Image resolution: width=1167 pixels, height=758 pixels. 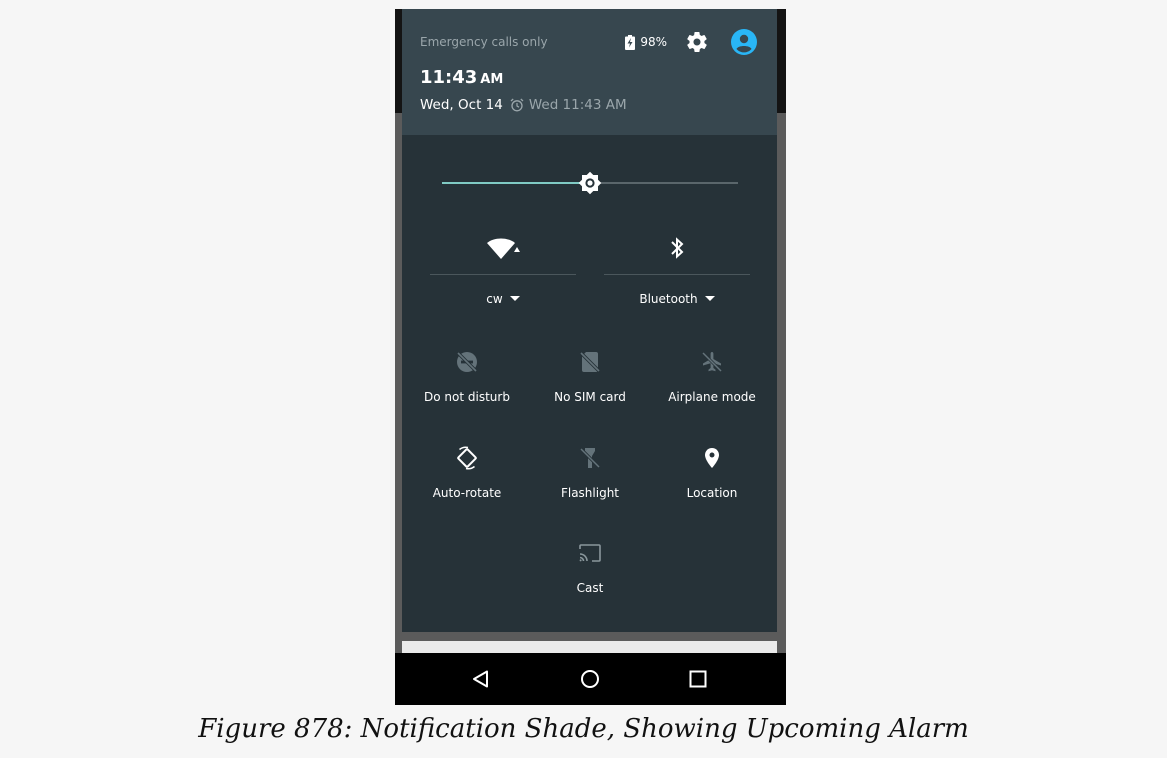 What do you see at coordinates (449, 77) in the screenshot?
I see `clock-time: 11:43` at bounding box center [449, 77].